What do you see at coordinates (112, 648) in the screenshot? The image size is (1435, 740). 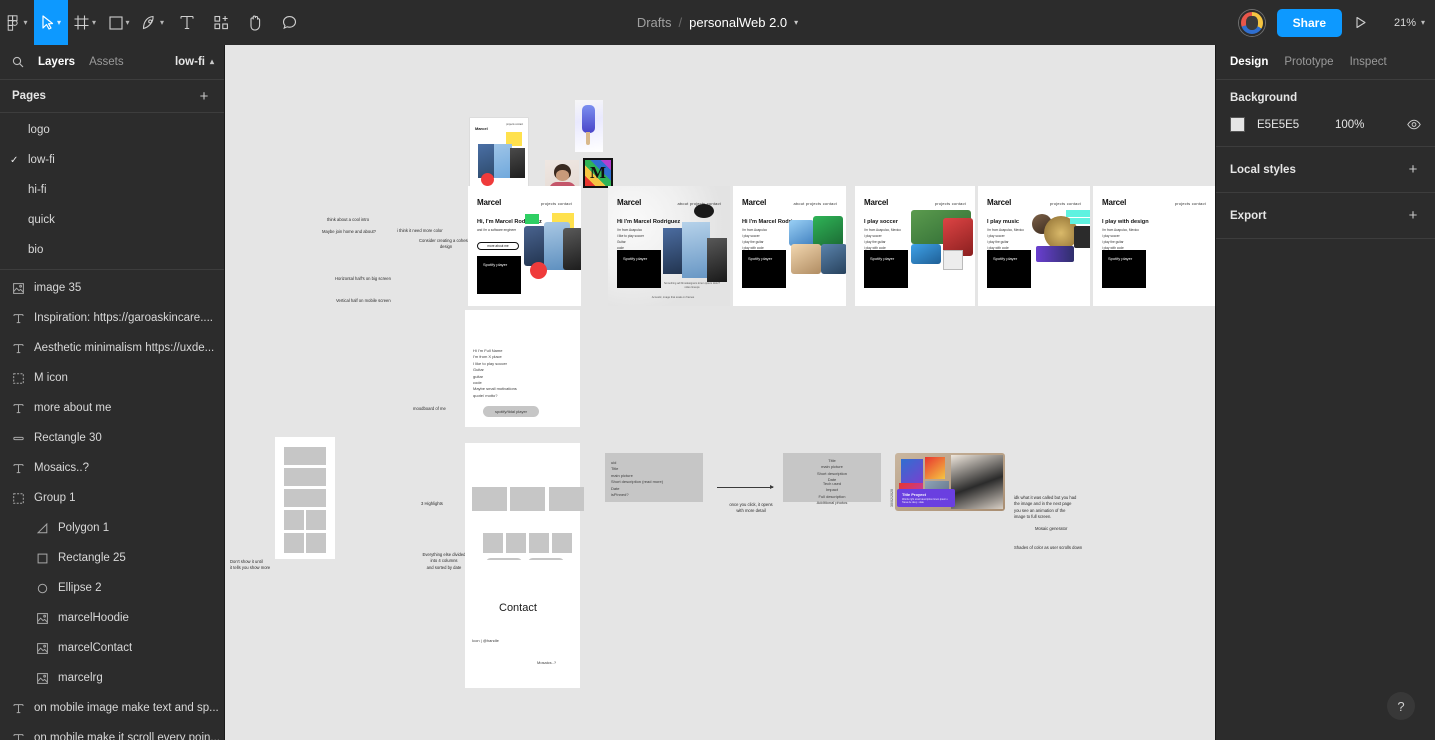 I see `layer-item: marcelContact` at bounding box center [112, 648].